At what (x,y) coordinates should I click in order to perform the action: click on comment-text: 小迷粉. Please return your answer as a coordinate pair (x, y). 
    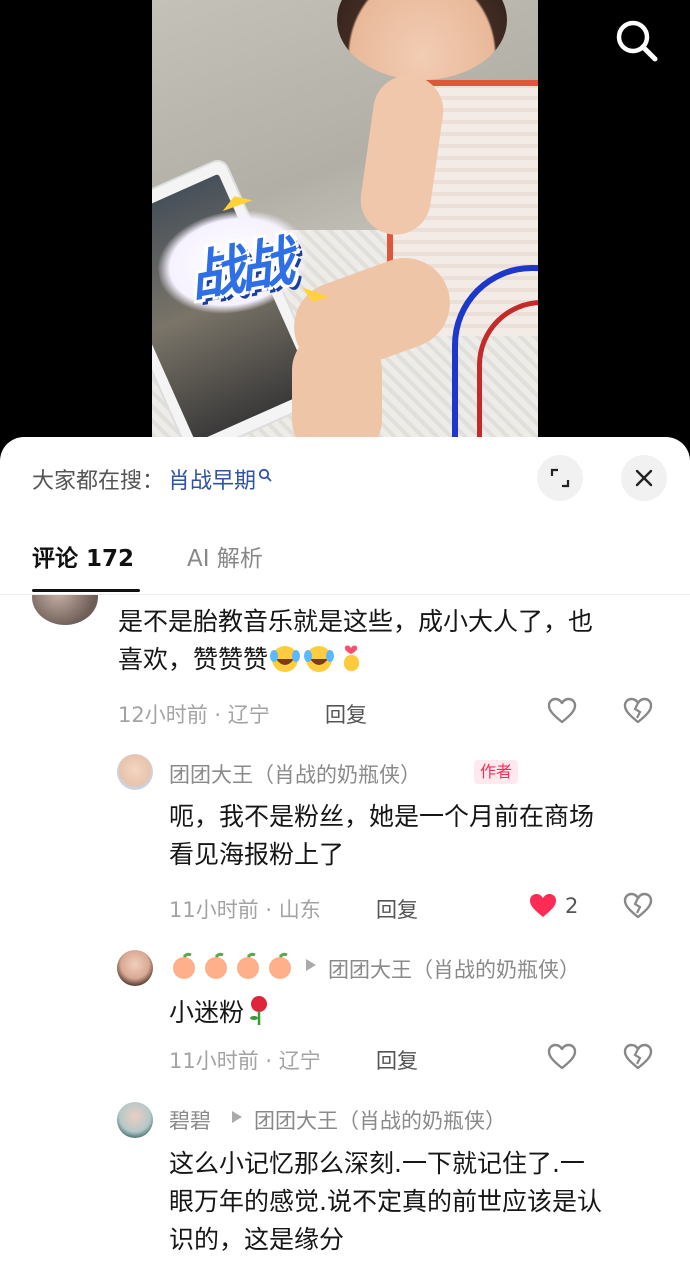
    Looking at the image, I should click on (221, 1015).